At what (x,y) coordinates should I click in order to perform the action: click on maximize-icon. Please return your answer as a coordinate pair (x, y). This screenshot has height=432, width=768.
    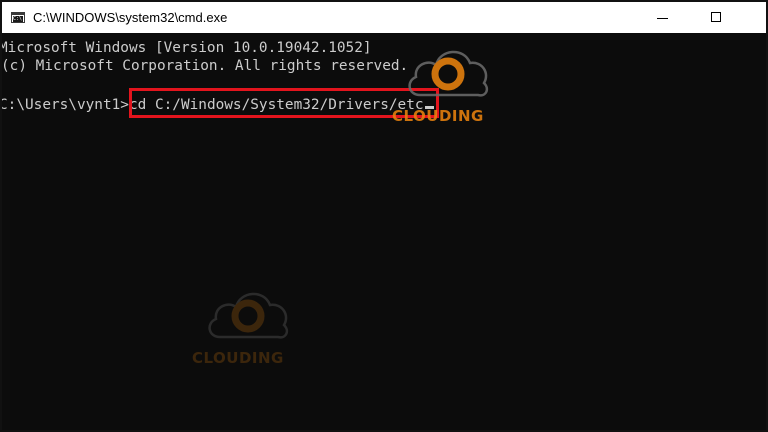
    Looking at the image, I should click on (716, 17).